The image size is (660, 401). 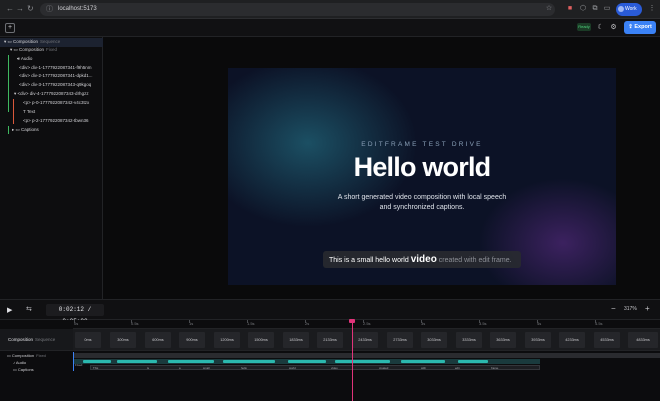 I want to click on composition-clip: Fixed, so click(x=366, y=360).